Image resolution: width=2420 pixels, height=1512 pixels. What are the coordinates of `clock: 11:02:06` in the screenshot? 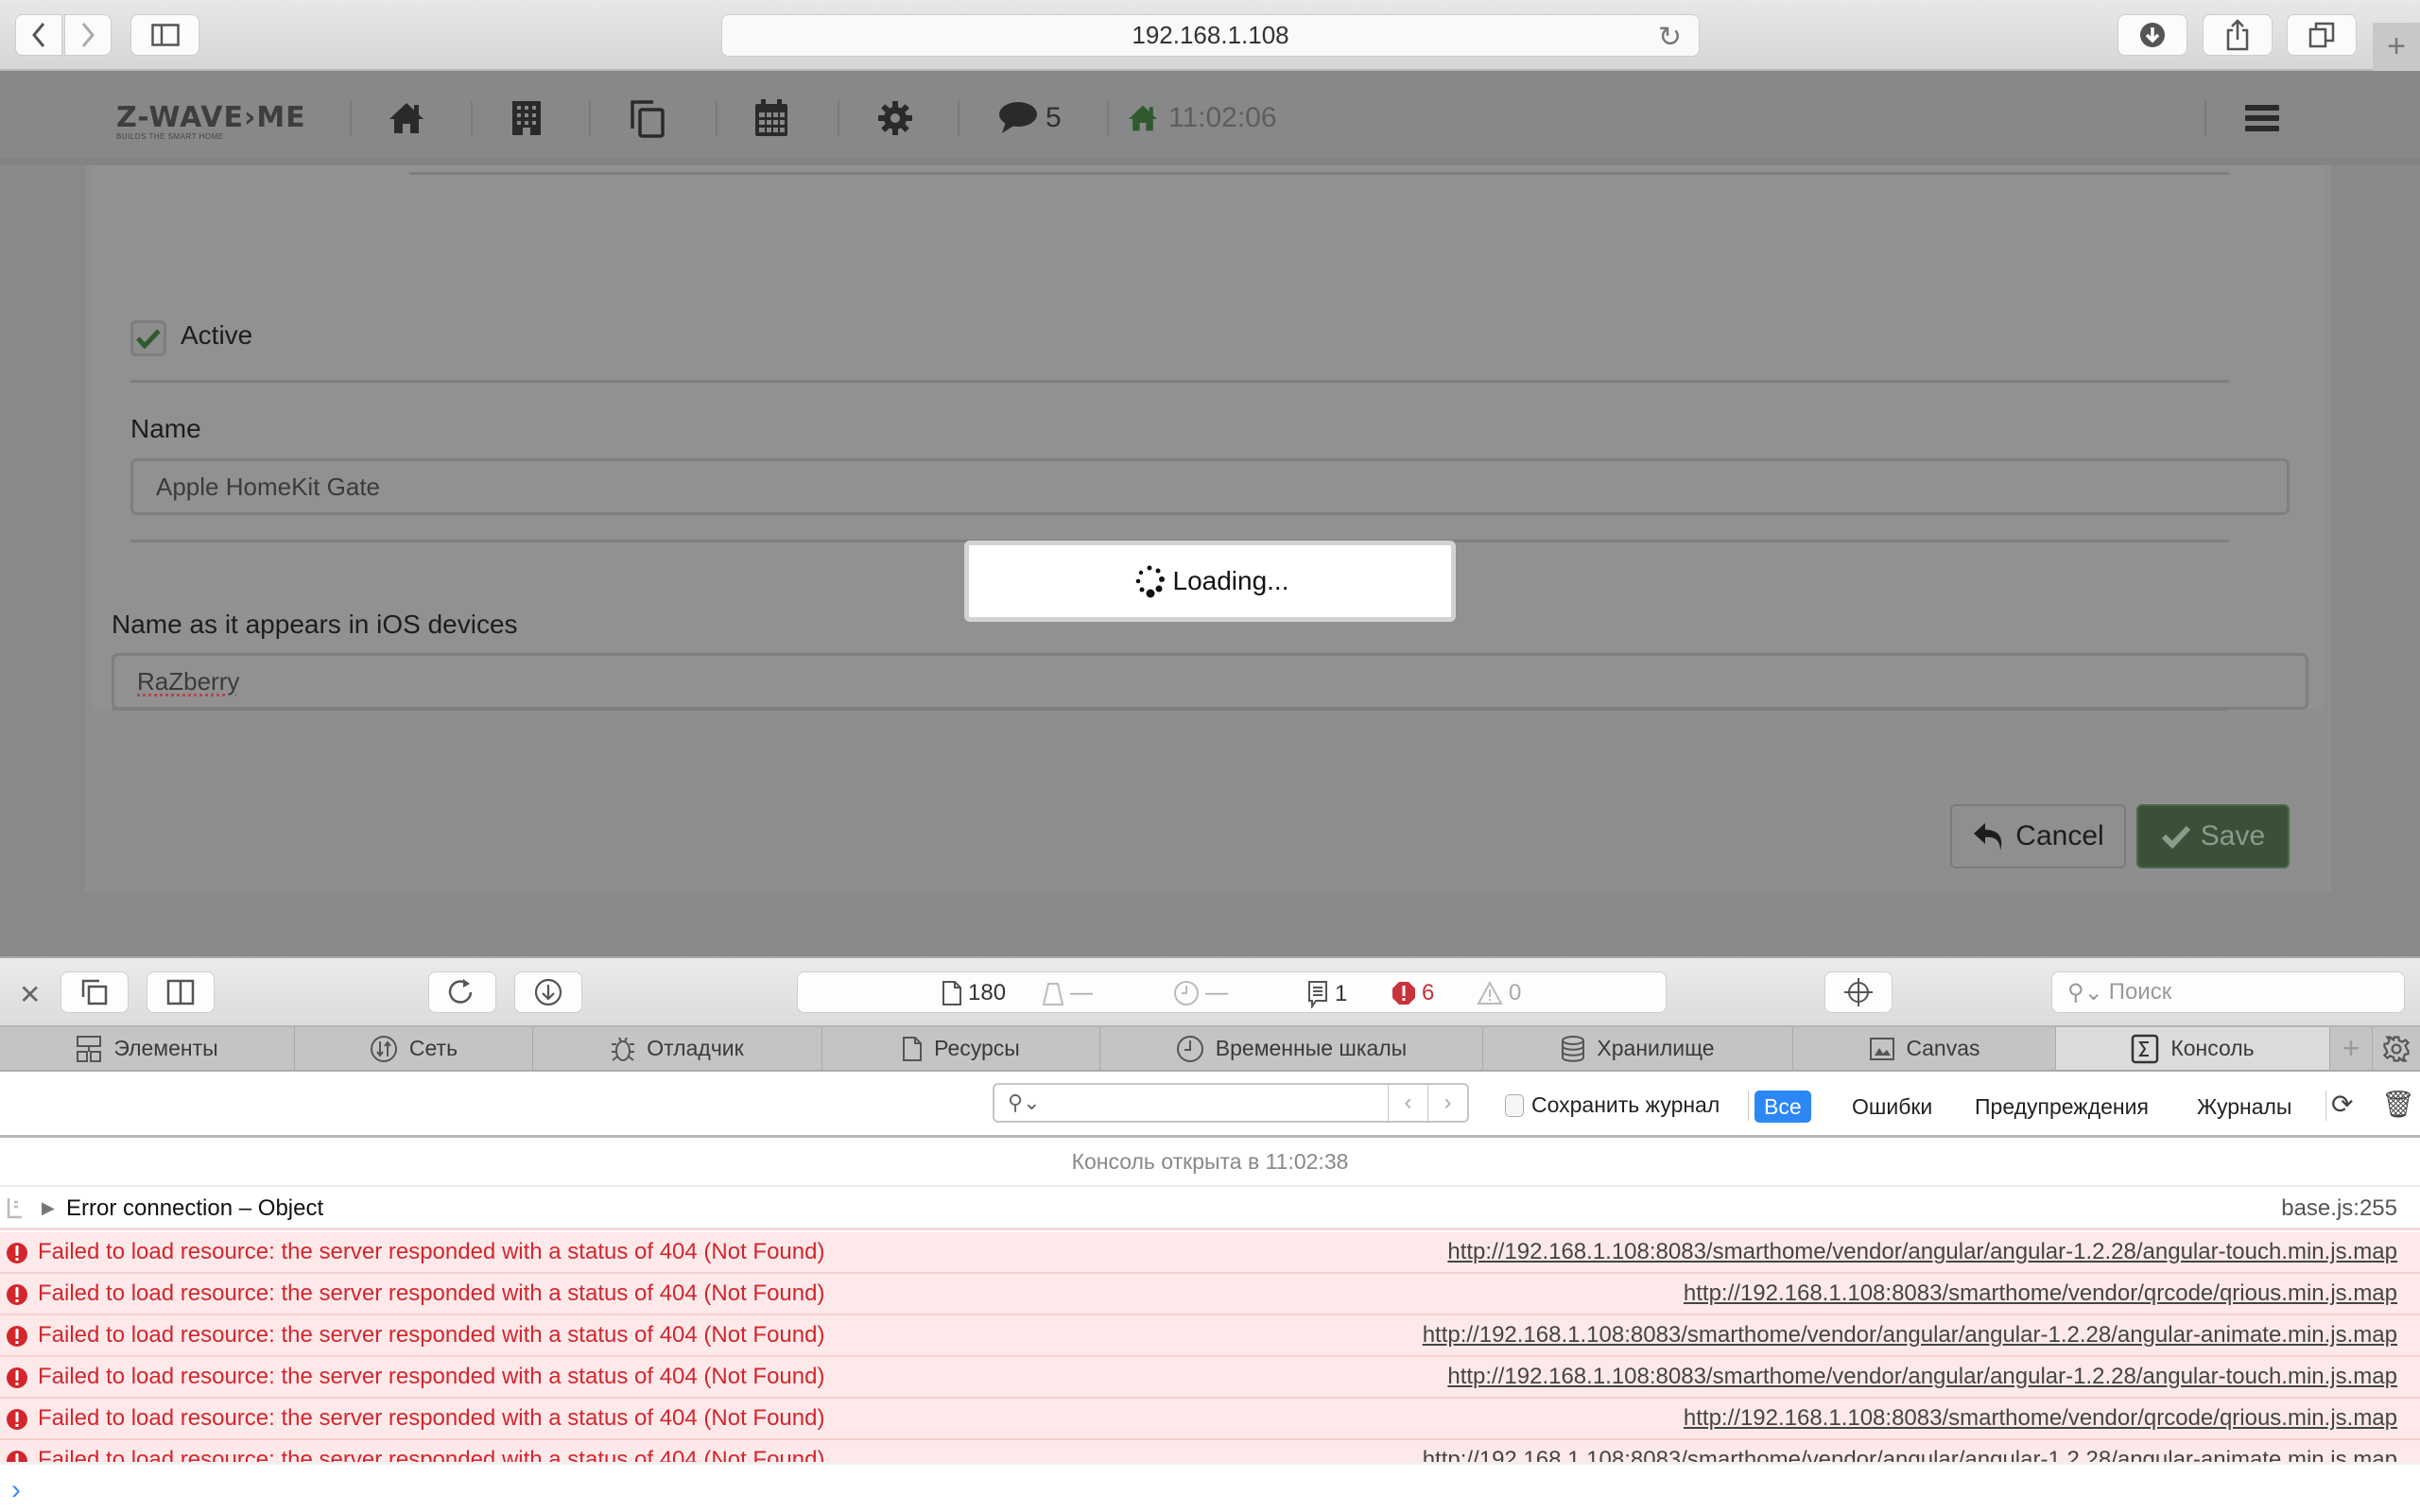 It's located at (1222, 117).